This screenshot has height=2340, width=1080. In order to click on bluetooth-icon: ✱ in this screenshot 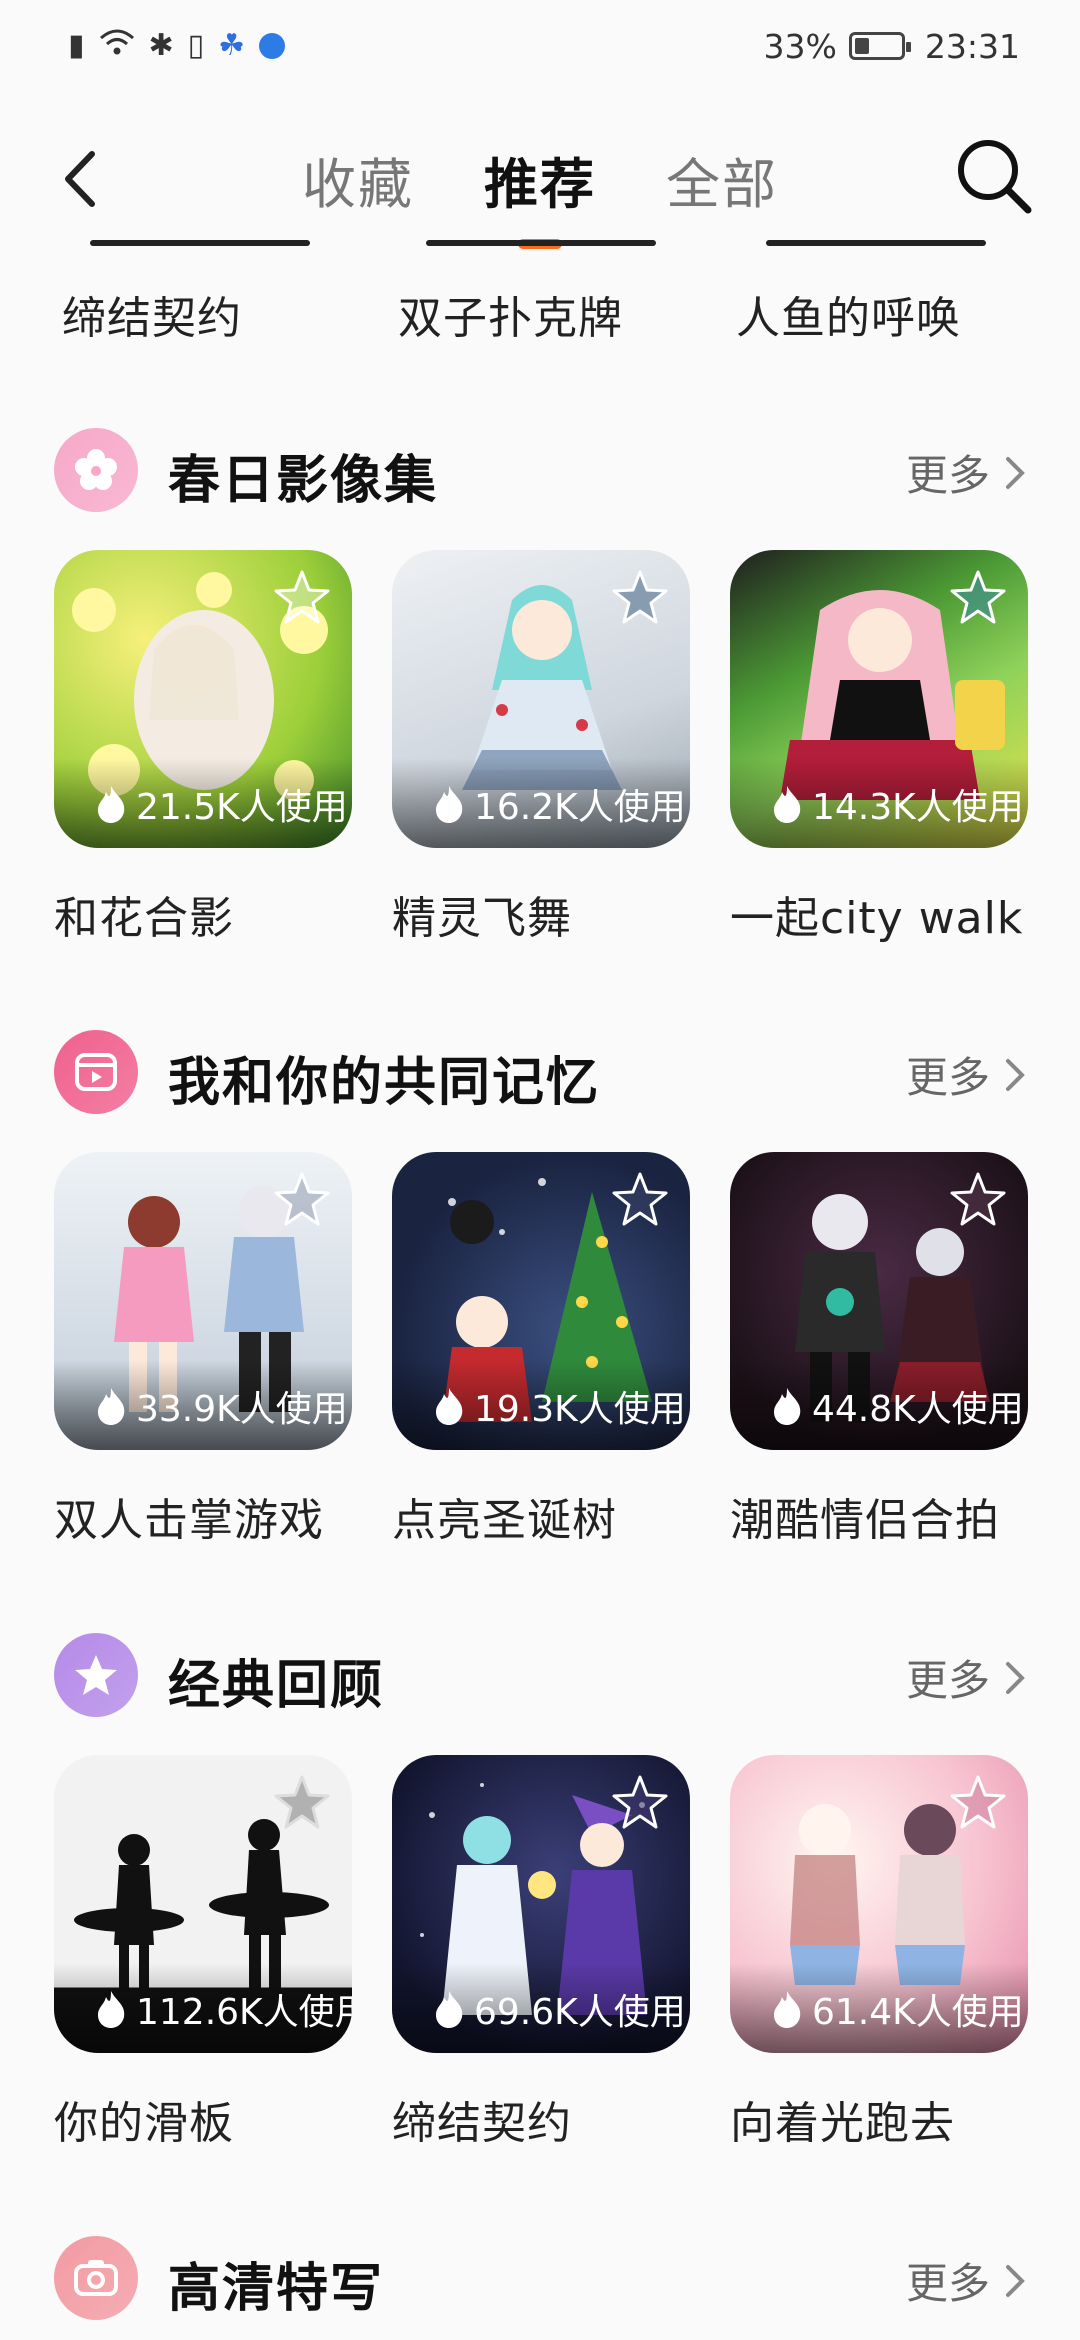, I will do `click(161, 45)`.